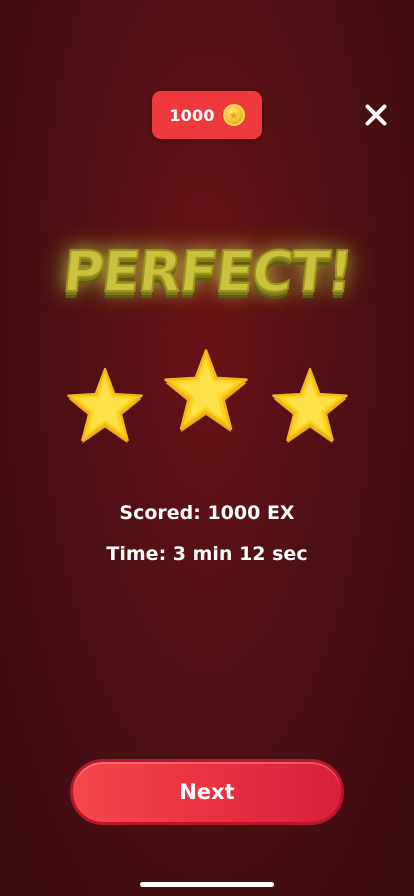 This screenshot has height=896, width=414. I want to click on next-button: Next, so click(207, 792).